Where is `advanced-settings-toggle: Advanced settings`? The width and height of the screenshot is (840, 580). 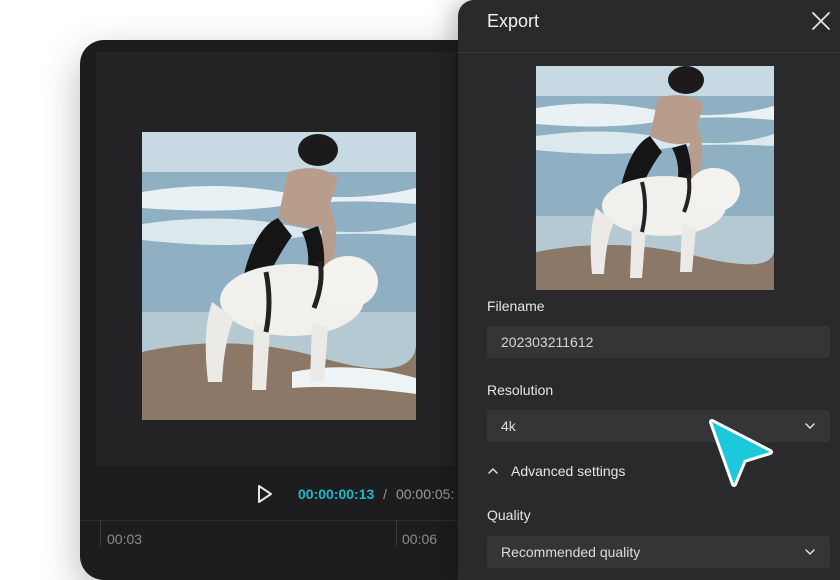 advanced-settings-toggle: Advanced settings is located at coordinates (556, 471).